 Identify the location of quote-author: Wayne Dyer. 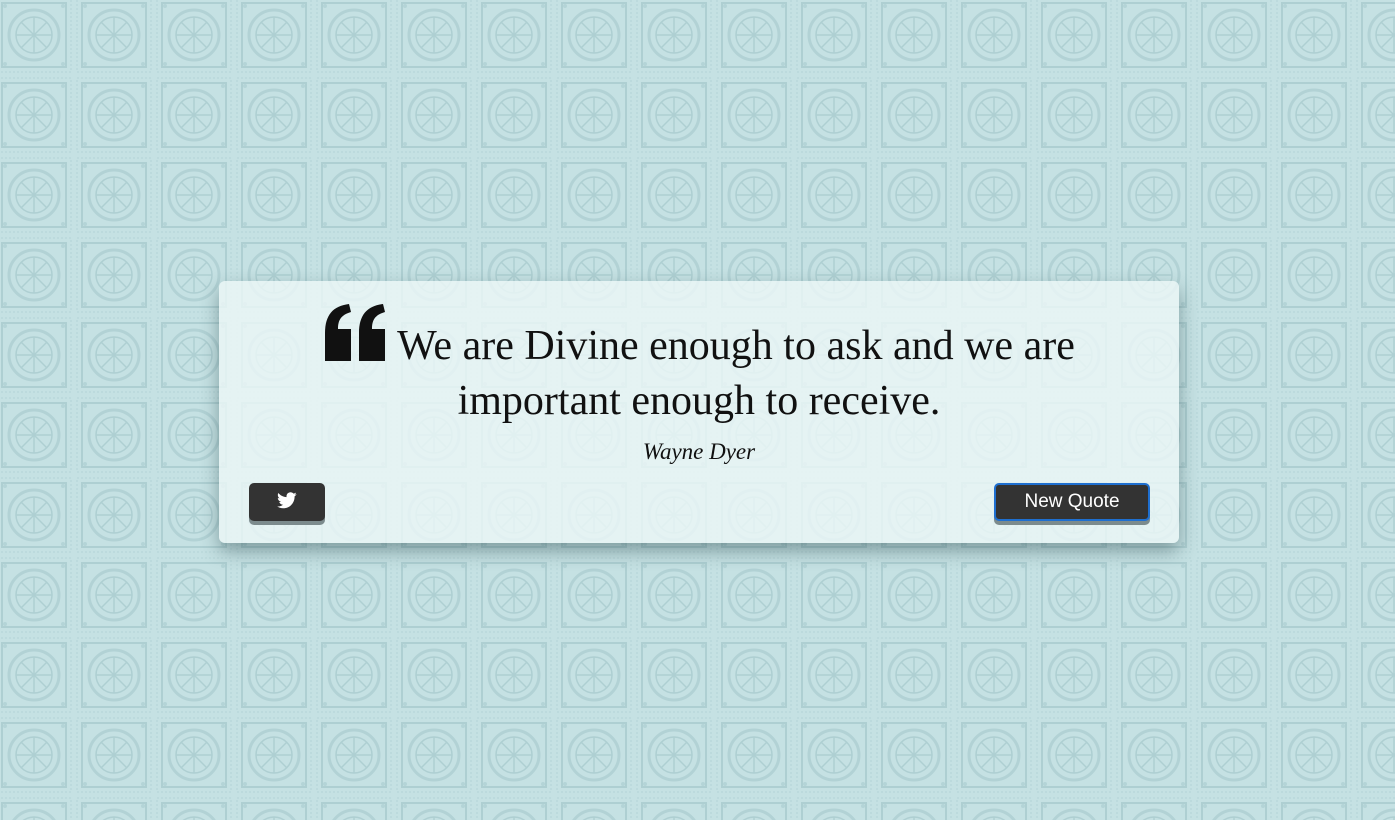
(699, 451).